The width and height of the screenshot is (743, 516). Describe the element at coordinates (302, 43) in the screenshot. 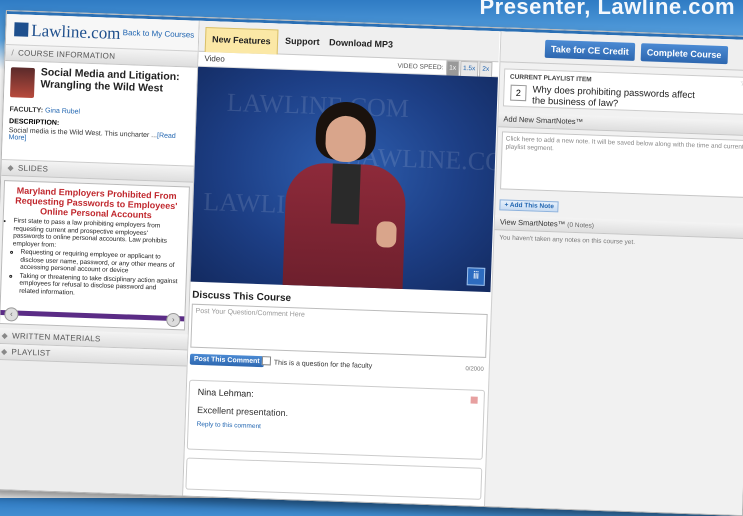

I see `tab-support: Support` at that location.